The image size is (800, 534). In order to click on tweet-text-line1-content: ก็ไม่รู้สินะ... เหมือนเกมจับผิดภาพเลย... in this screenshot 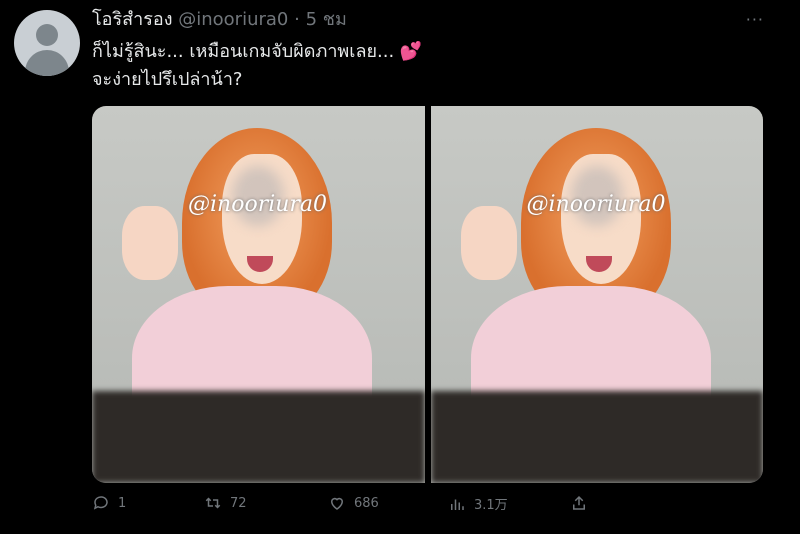, I will do `click(243, 51)`.